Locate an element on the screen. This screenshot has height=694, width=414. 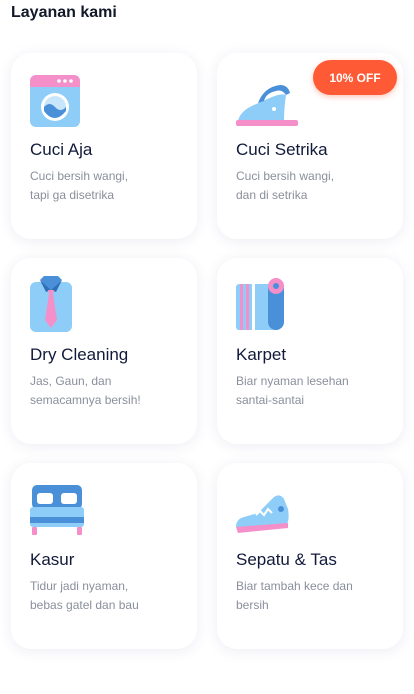
iron-icon is located at coordinates (267, 105).